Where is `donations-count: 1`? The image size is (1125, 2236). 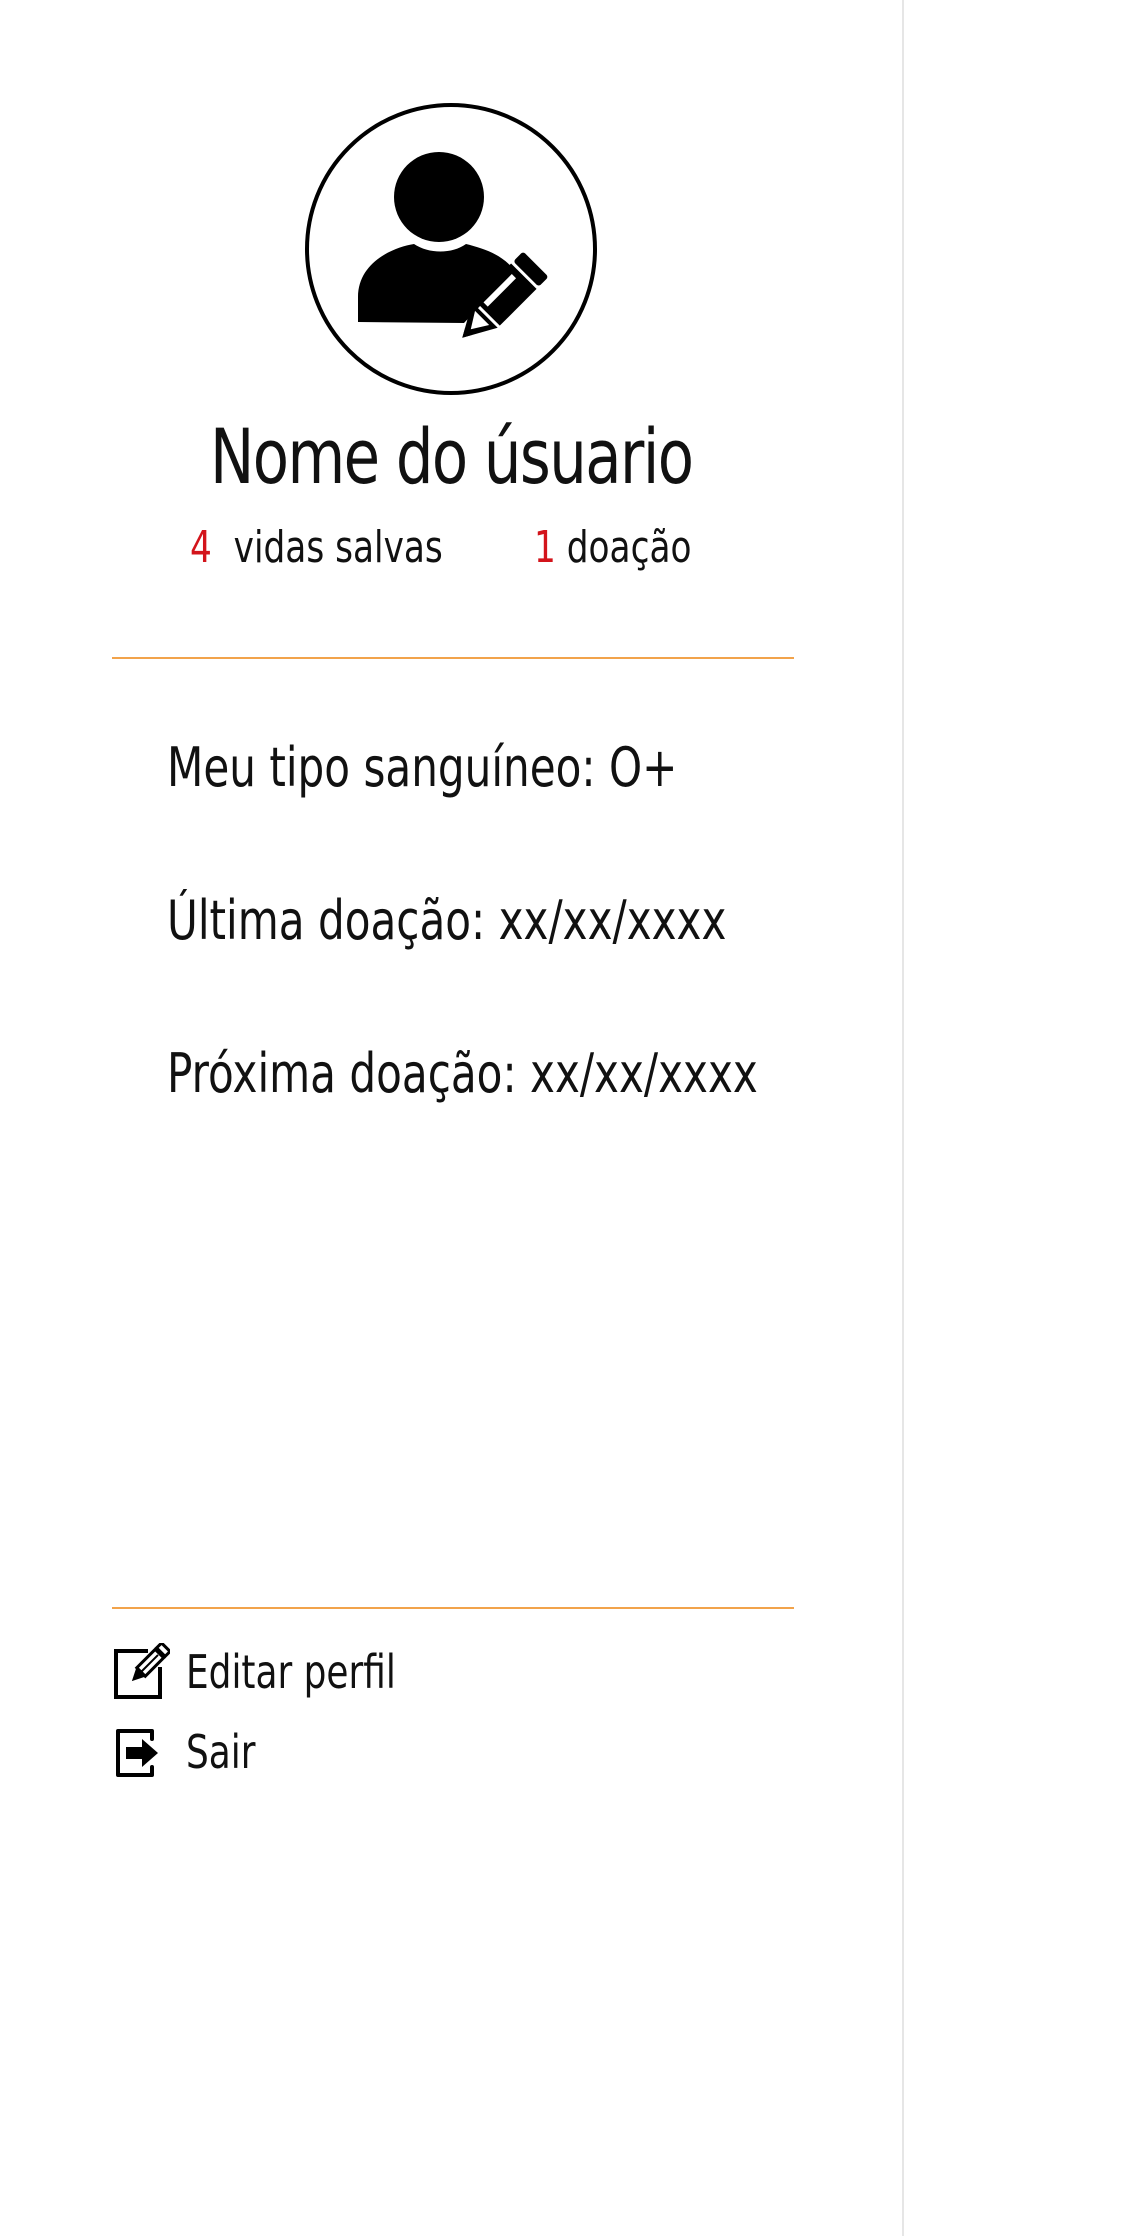 donations-count: 1 is located at coordinates (545, 547).